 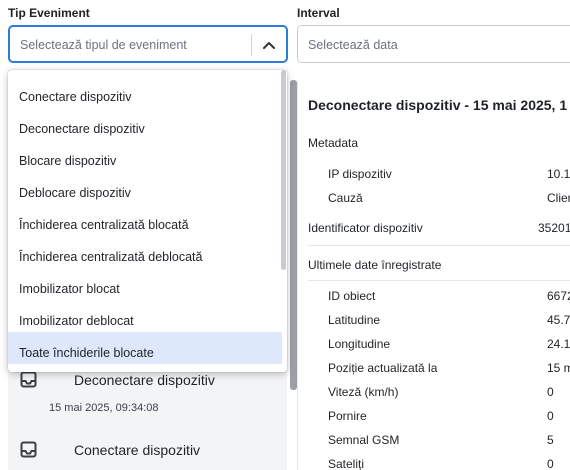 What do you see at coordinates (145, 348) in the screenshot?
I see `option-all-locks-locked: Toate închiderile blocate` at bounding box center [145, 348].